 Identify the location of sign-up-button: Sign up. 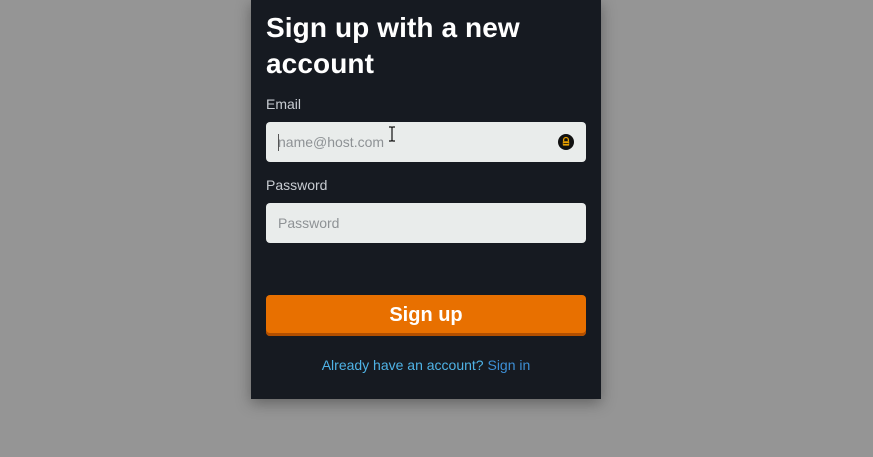
(426, 315).